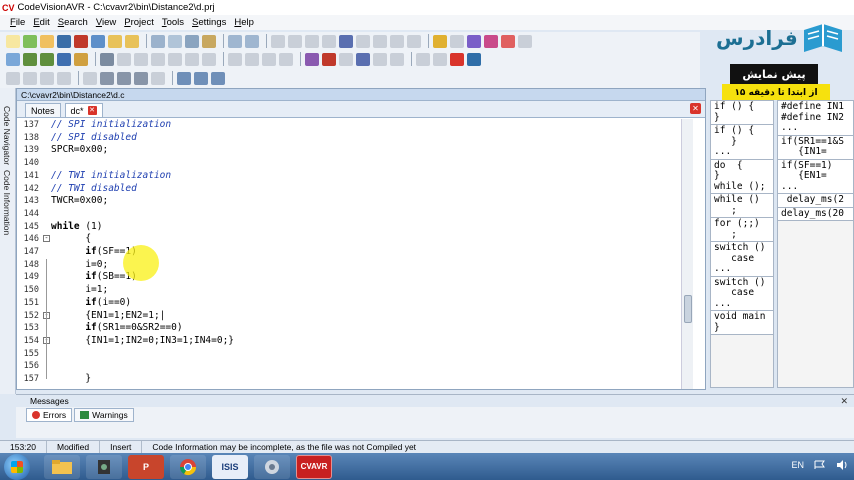 This screenshot has width=854, height=480. Describe the element at coordinates (30, 41) in the screenshot. I see `reload-icon` at that location.